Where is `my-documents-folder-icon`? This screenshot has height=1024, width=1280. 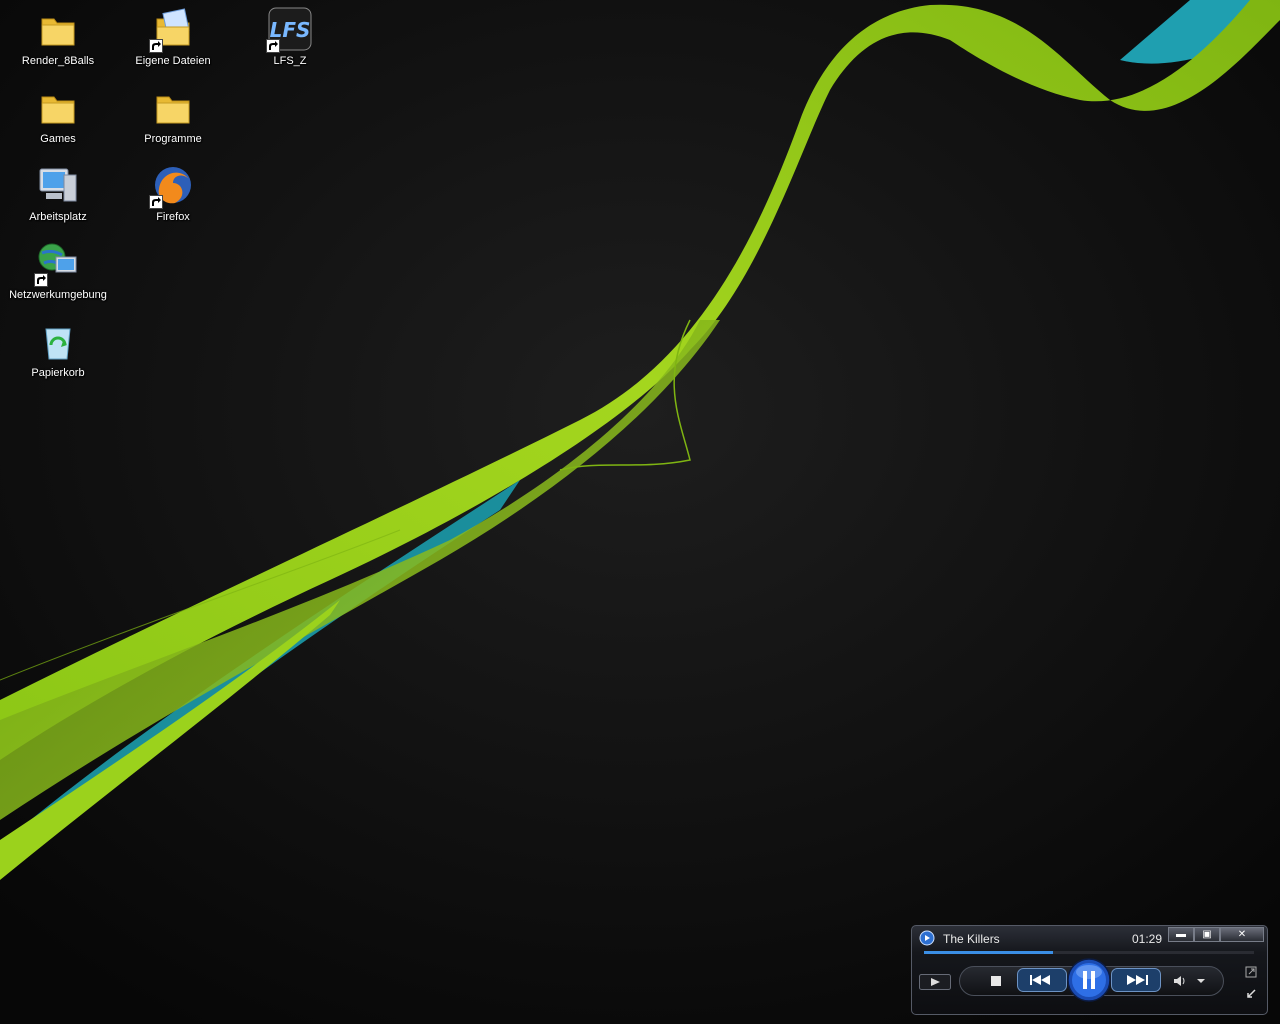
my-documents-folder-icon is located at coordinates (173, 29).